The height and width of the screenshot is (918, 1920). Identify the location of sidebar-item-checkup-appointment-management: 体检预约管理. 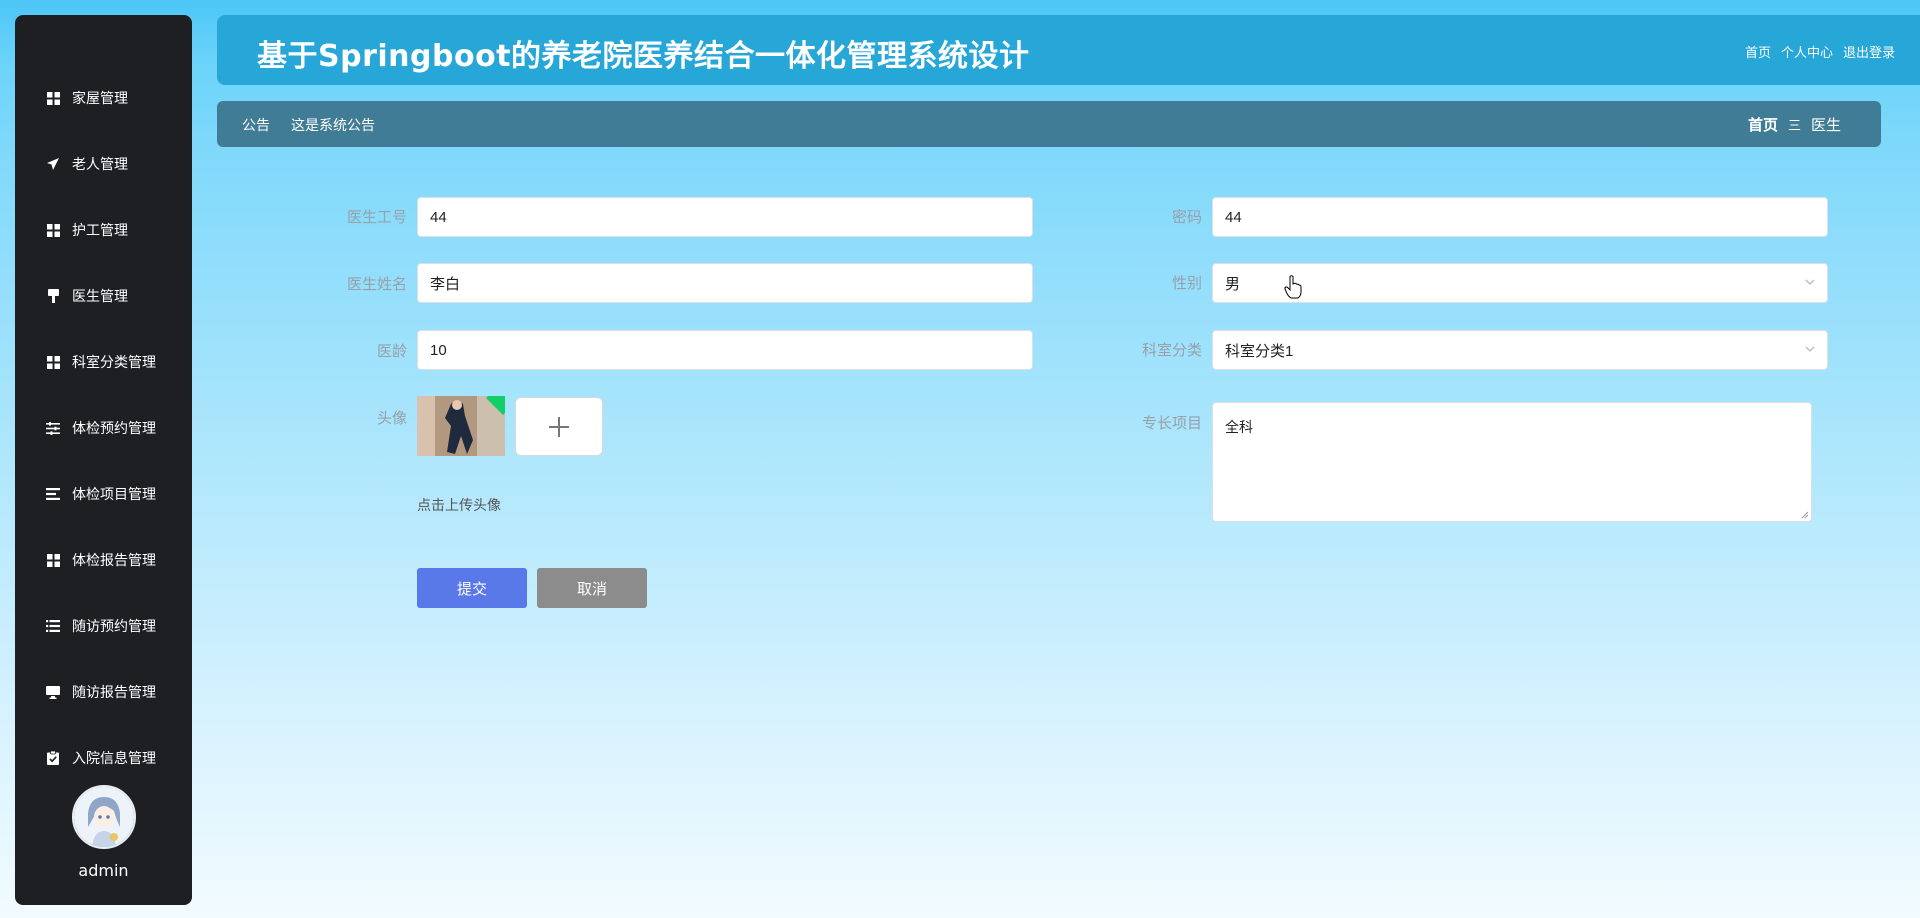
(103, 428).